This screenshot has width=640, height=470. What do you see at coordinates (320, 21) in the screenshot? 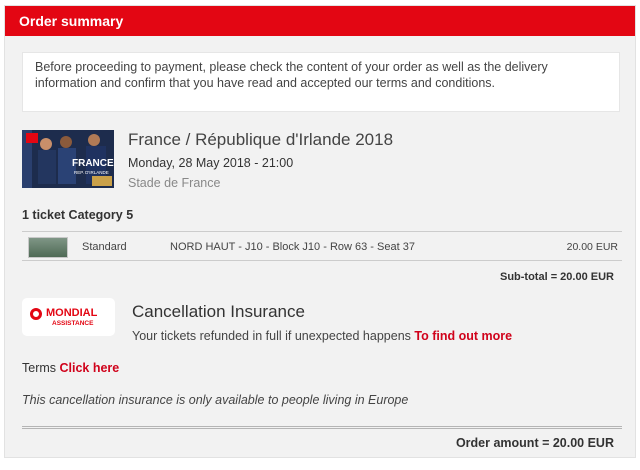
I see `order-summary-header: Order summary` at bounding box center [320, 21].